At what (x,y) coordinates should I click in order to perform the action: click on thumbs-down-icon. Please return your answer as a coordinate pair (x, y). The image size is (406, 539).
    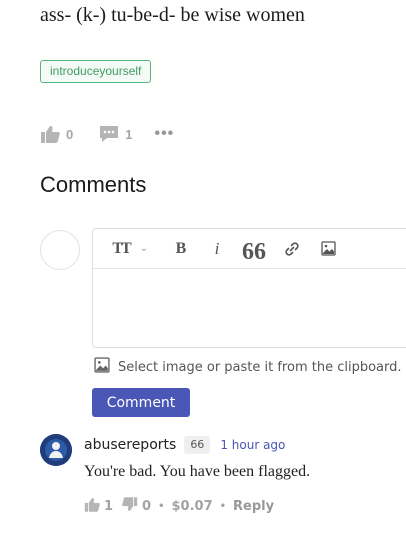
    Looking at the image, I should click on (130, 506).